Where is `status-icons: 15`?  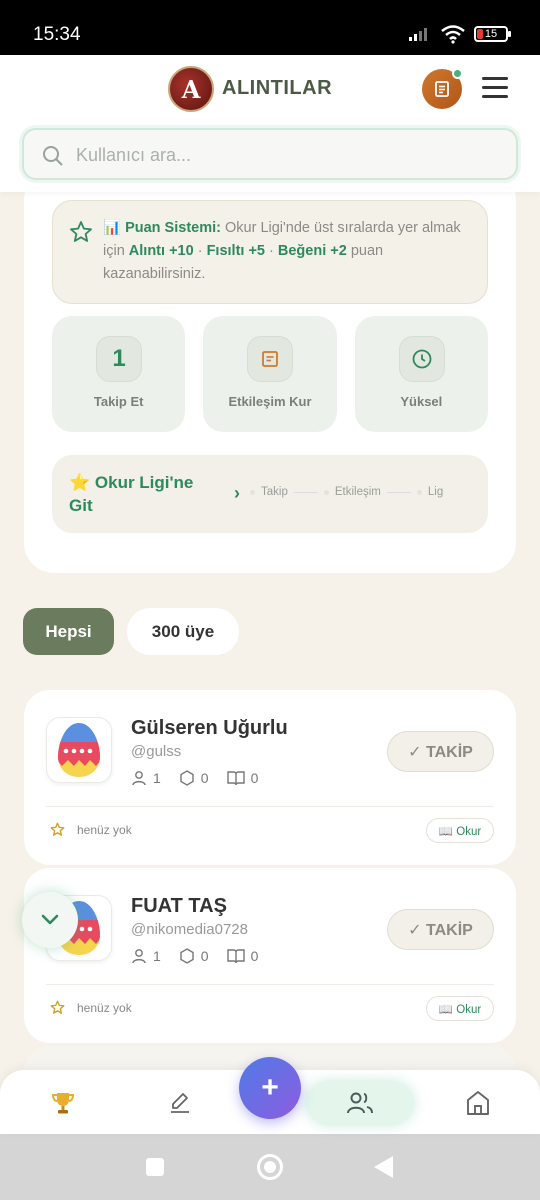
status-icons: 15 is located at coordinates (459, 34).